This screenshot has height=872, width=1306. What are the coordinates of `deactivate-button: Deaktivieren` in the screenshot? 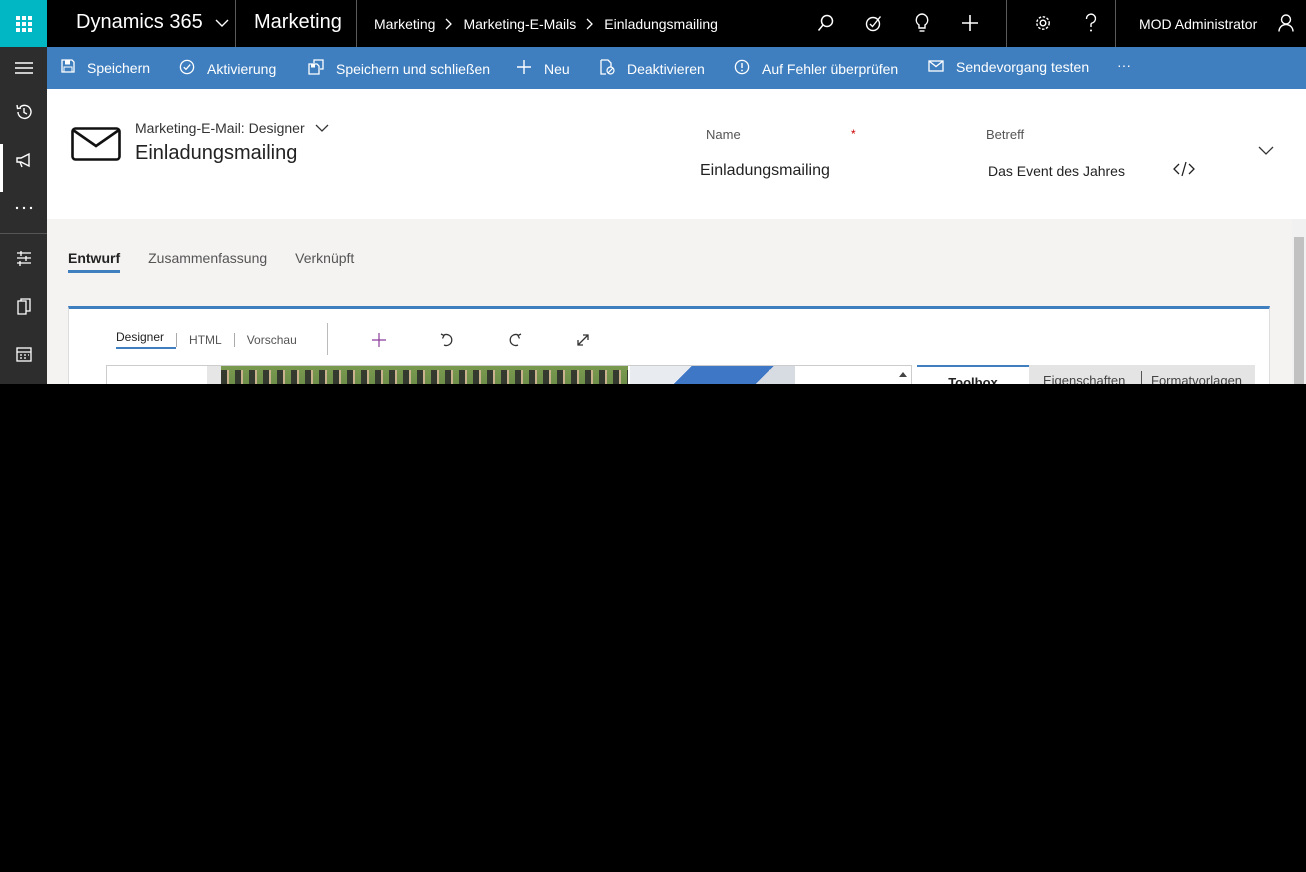 It's located at (652, 68).